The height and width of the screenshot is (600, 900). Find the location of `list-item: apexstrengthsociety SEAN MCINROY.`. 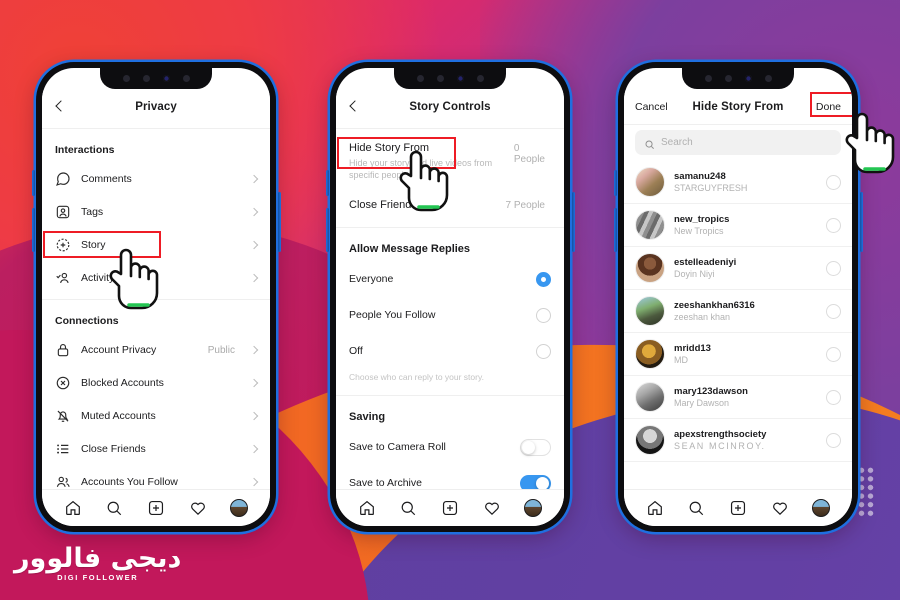

list-item: apexstrengthsociety SEAN MCINROY. is located at coordinates (738, 440).